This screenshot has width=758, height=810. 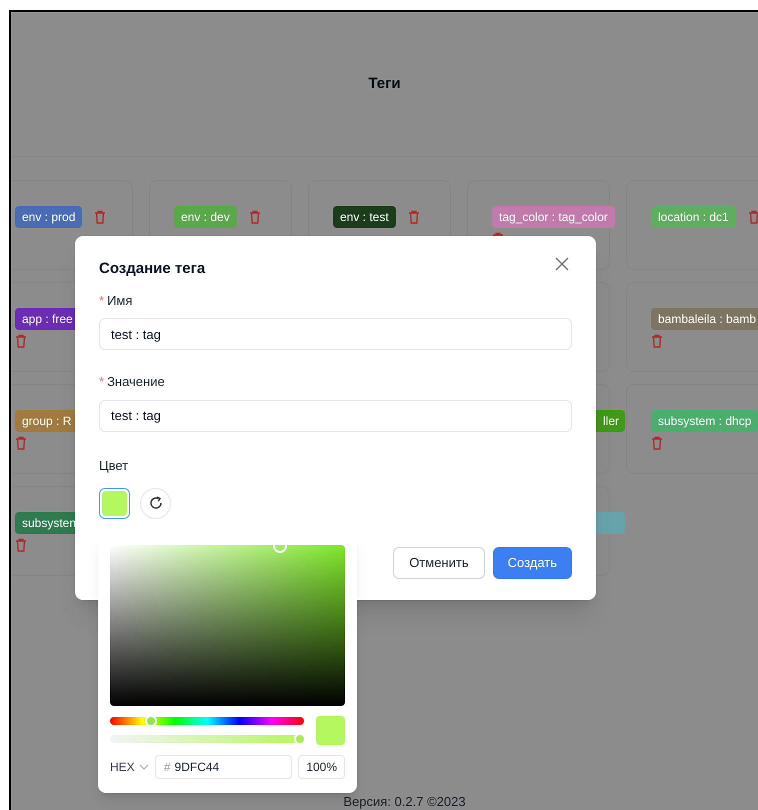 What do you see at coordinates (562, 264) in the screenshot?
I see `close-icon` at bounding box center [562, 264].